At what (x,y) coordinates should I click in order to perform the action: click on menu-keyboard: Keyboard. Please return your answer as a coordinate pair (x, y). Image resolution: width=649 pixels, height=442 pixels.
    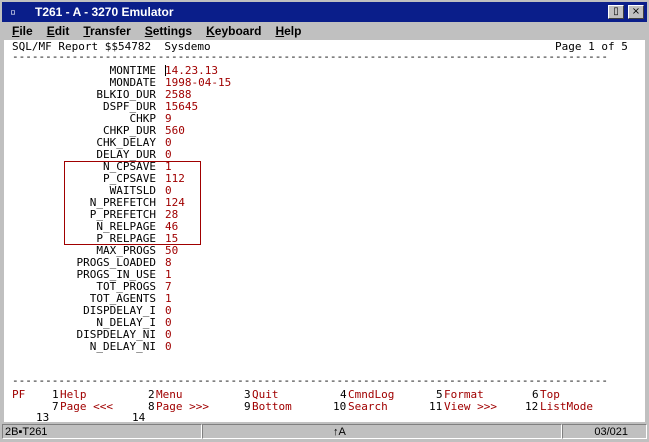
    Looking at the image, I should click on (233, 31).